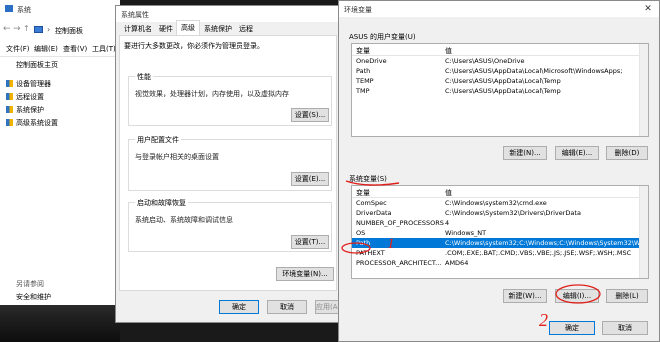 The width and height of the screenshot is (660, 342). I want to click on step-2-label: 2, so click(543, 320).